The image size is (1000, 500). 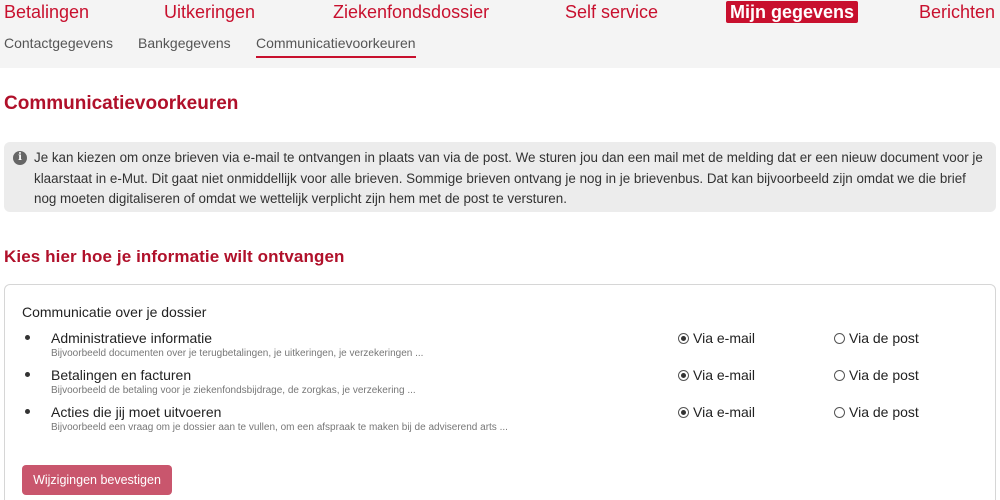 I want to click on nav-item-uitkeringen: Uitkeringen, so click(x=209, y=12).